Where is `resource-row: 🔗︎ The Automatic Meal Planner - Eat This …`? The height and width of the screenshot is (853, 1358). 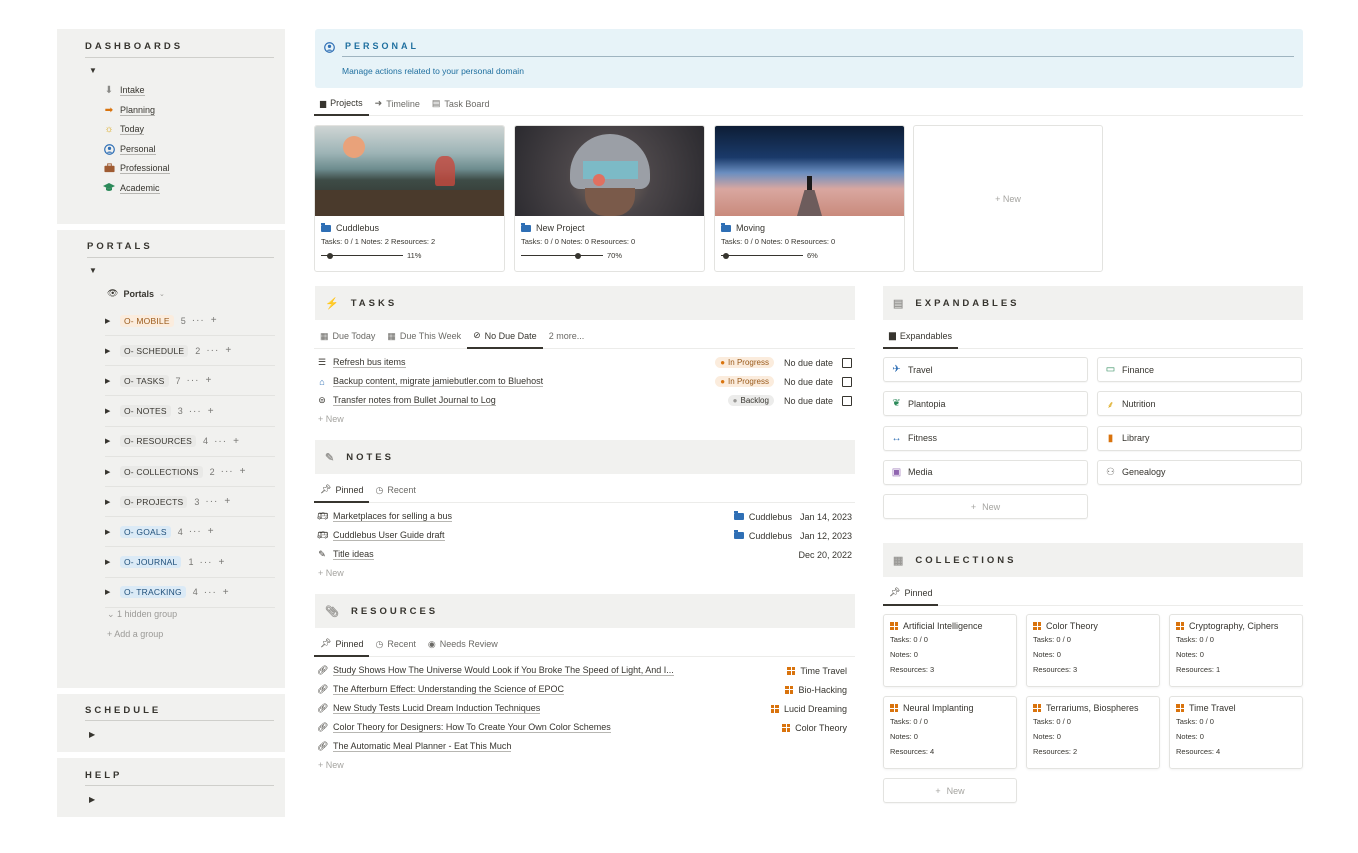
resource-row: 🔗︎ The Automatic Meal Planner - Eat This … is located at coordinates (582, 746).